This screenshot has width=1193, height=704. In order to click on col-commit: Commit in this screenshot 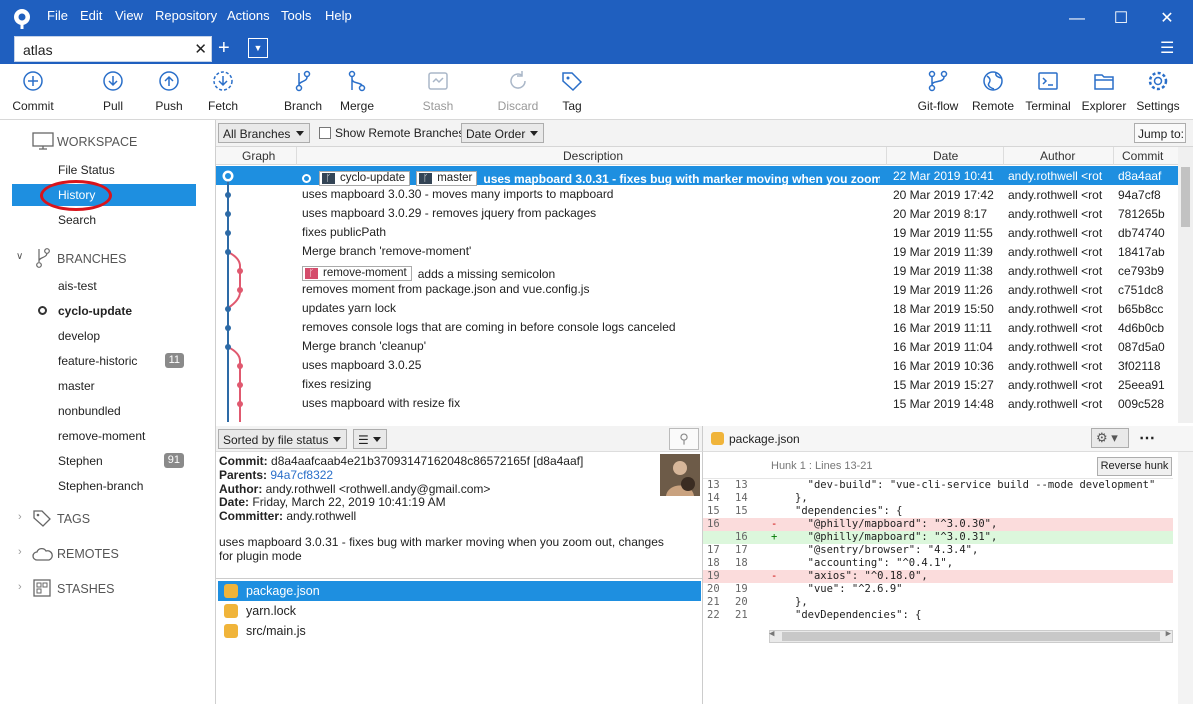, I will do `click(1142, 156)`.